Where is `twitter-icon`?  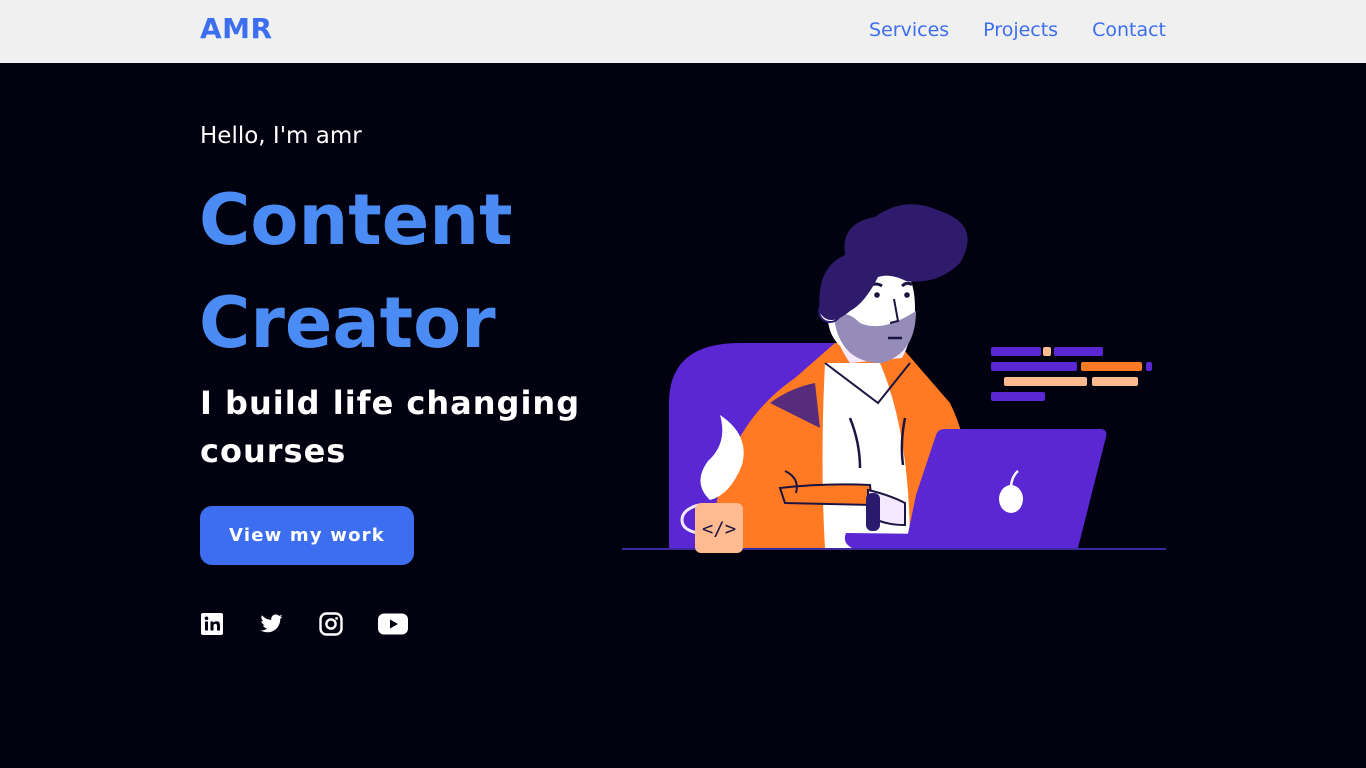 twitter-icon is located at coordinates (271, 623).